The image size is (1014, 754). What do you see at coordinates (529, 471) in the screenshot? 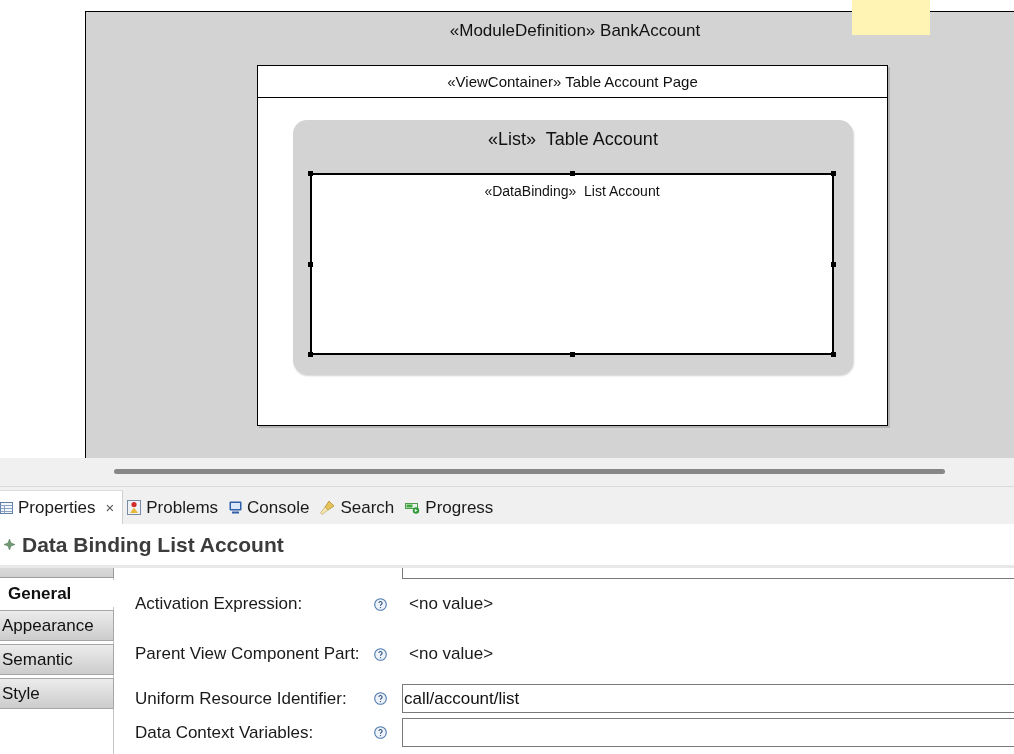
I see `scrollbar` at bounding box center [529, 471].